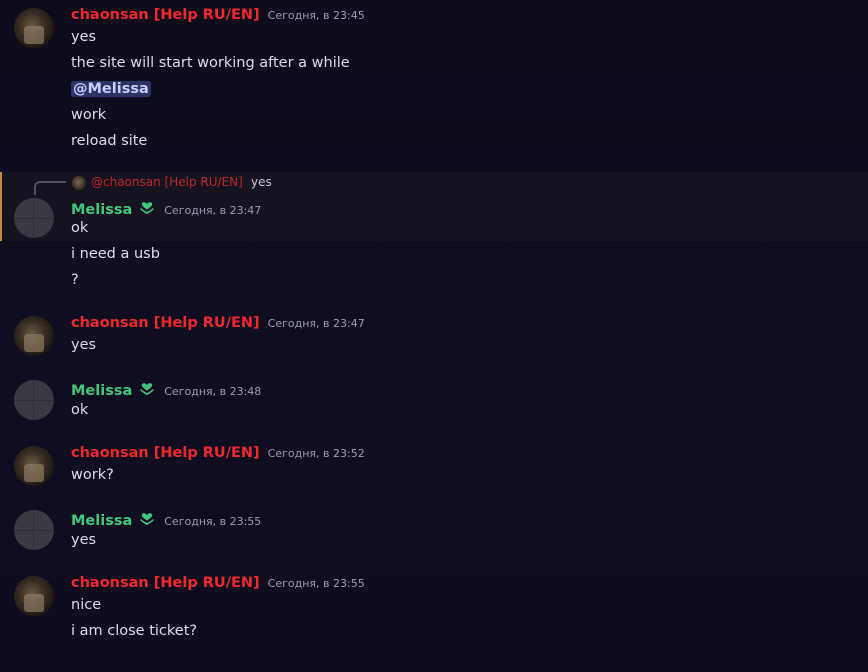 Image resolution: width=868 pixels, height=672 pixels. I want to click on message-header: chaonsan [Help RU/EN] Сегодня, в 23:47, so click(218, 323).